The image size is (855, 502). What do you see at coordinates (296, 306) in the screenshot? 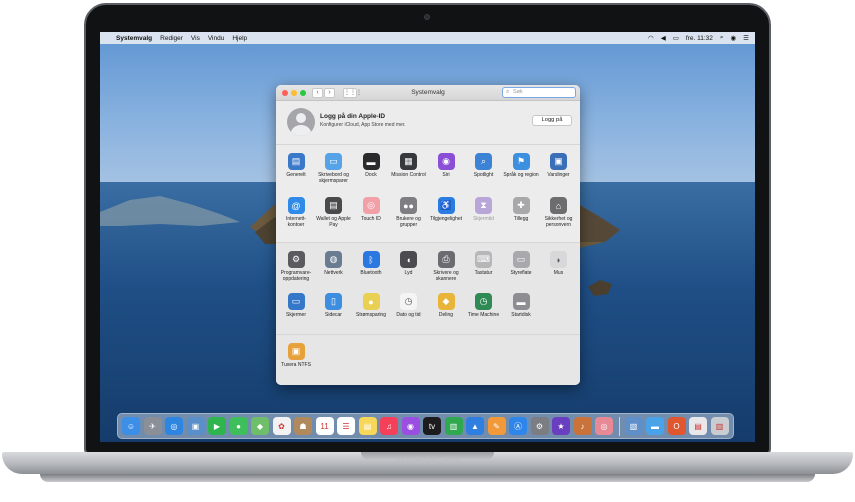
I see `pref-item: ▭ Skjermer` at bounding box center [296, 306].